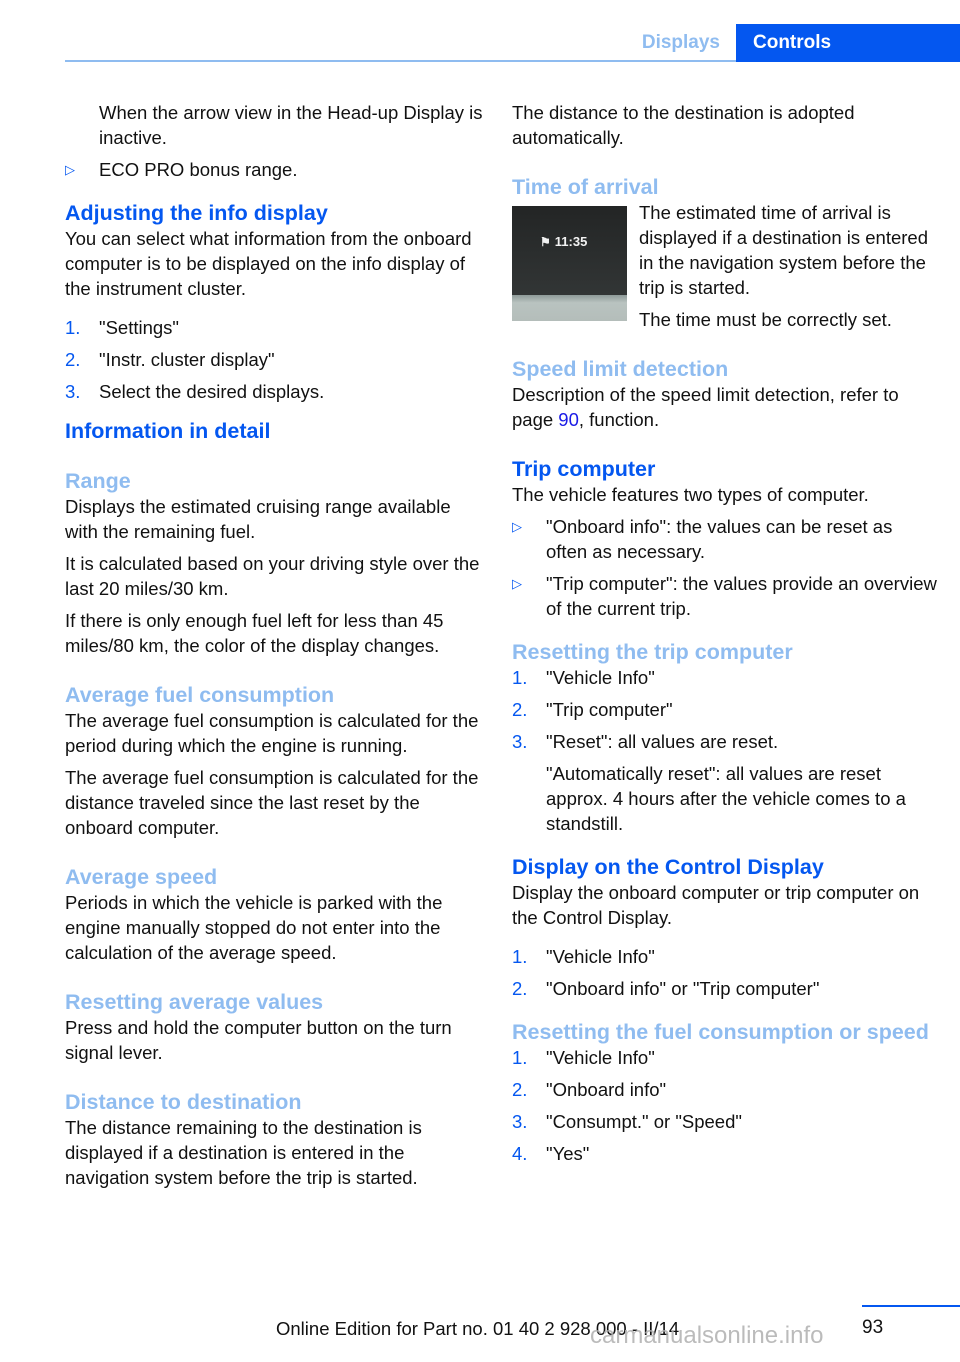 This screenshot has height=1362, width=960. I want to click on list-item: 2. "Instr. cluster display", so click(170, 359).